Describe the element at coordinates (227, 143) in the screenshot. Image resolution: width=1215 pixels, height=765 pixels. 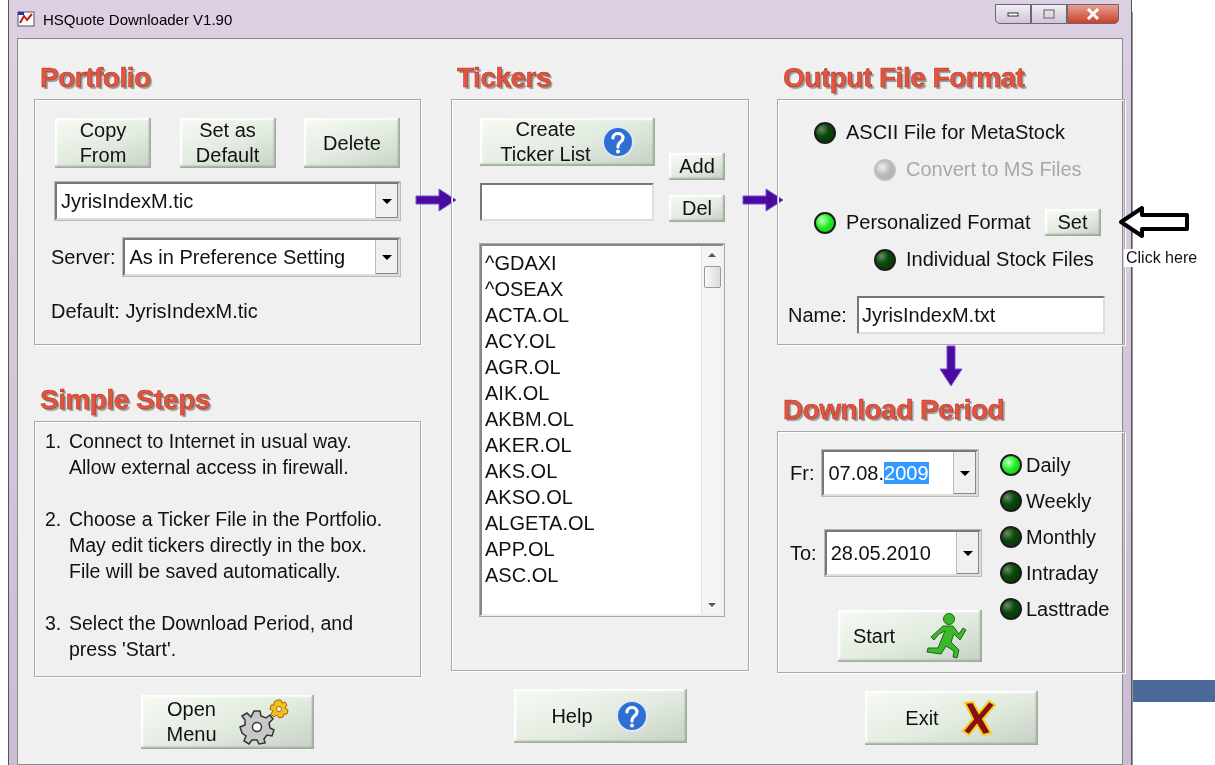
I see `portfolio-button: Set as Default` at that location.